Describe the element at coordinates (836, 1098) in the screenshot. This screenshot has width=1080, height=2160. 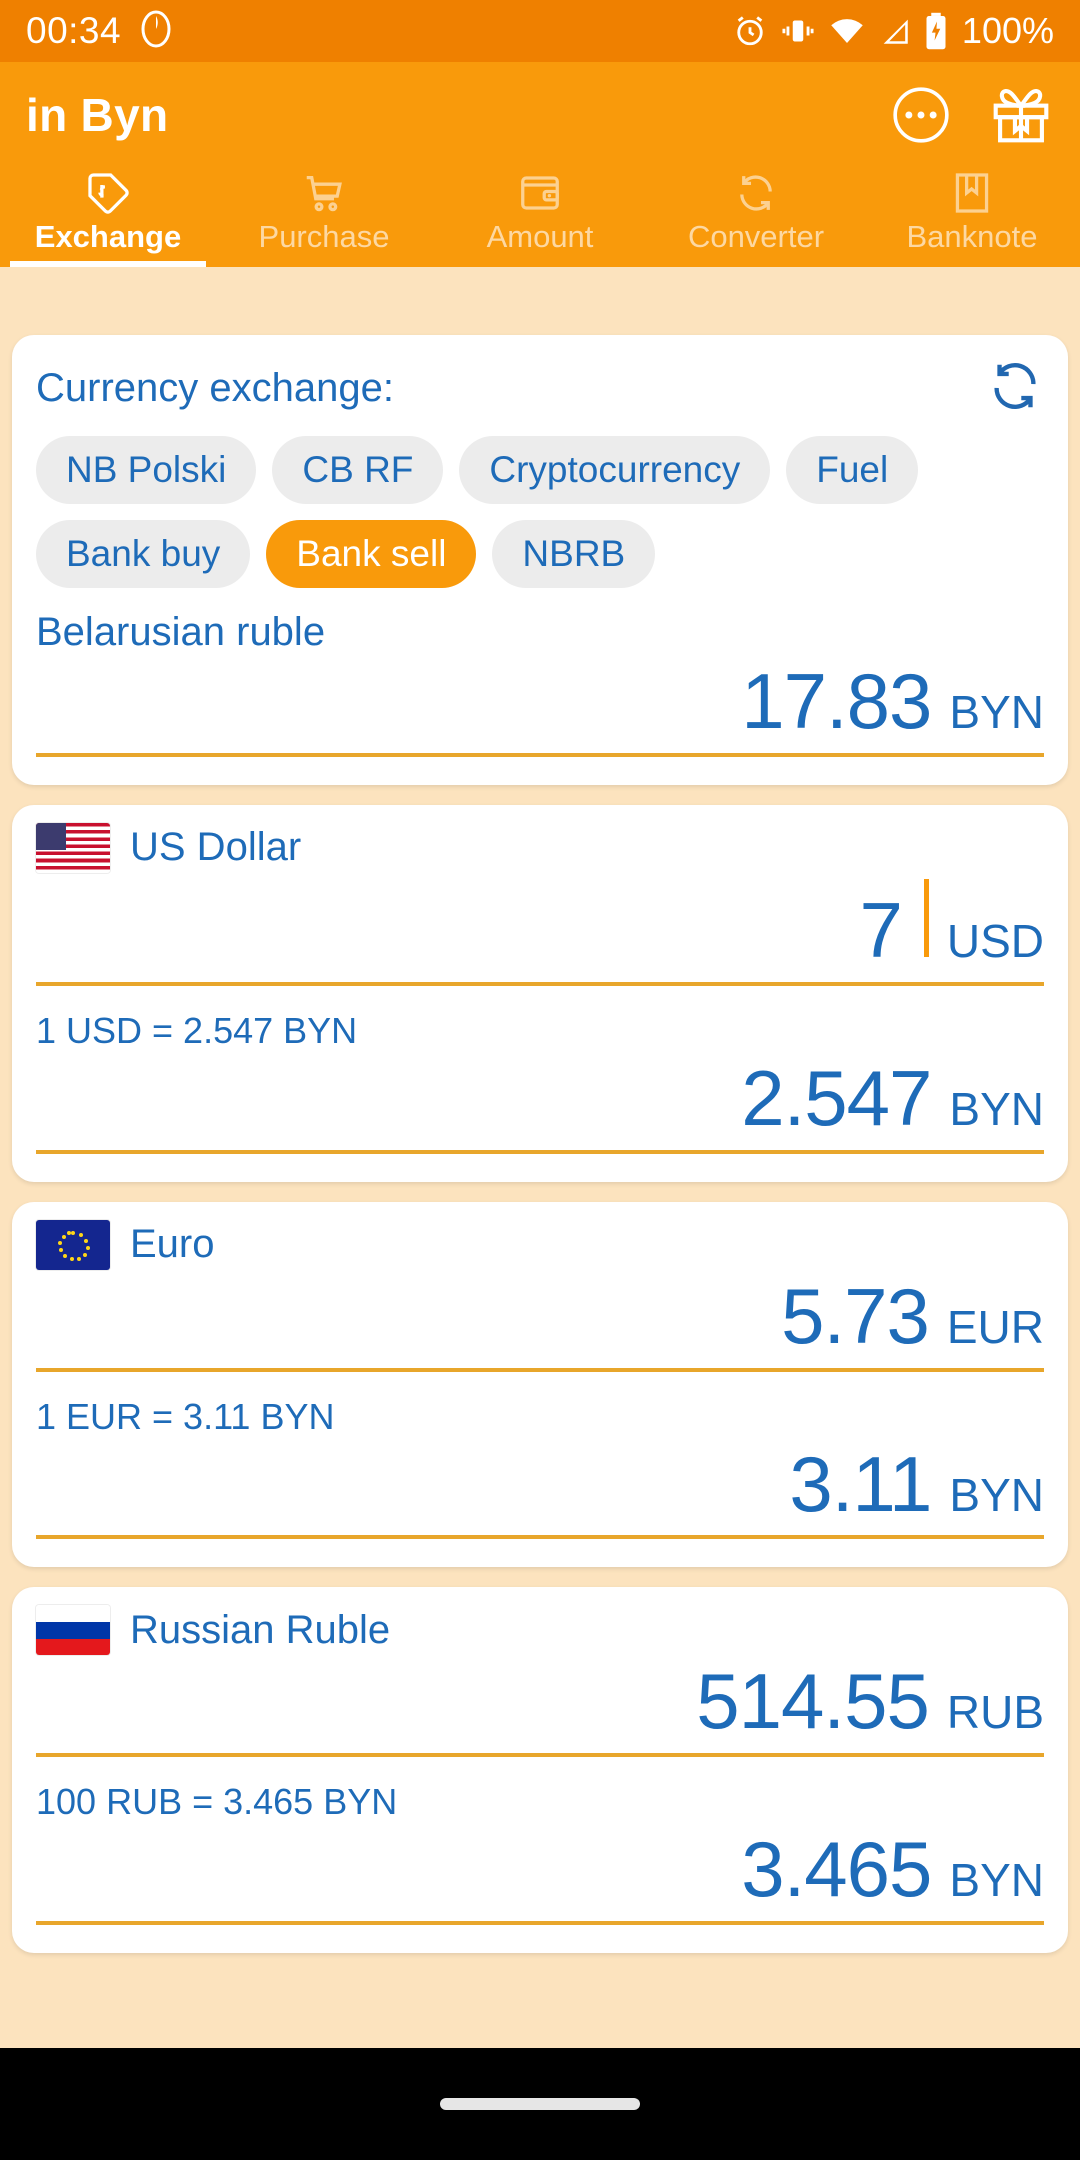
I see `converted-amount-value: 2.547` at that location.